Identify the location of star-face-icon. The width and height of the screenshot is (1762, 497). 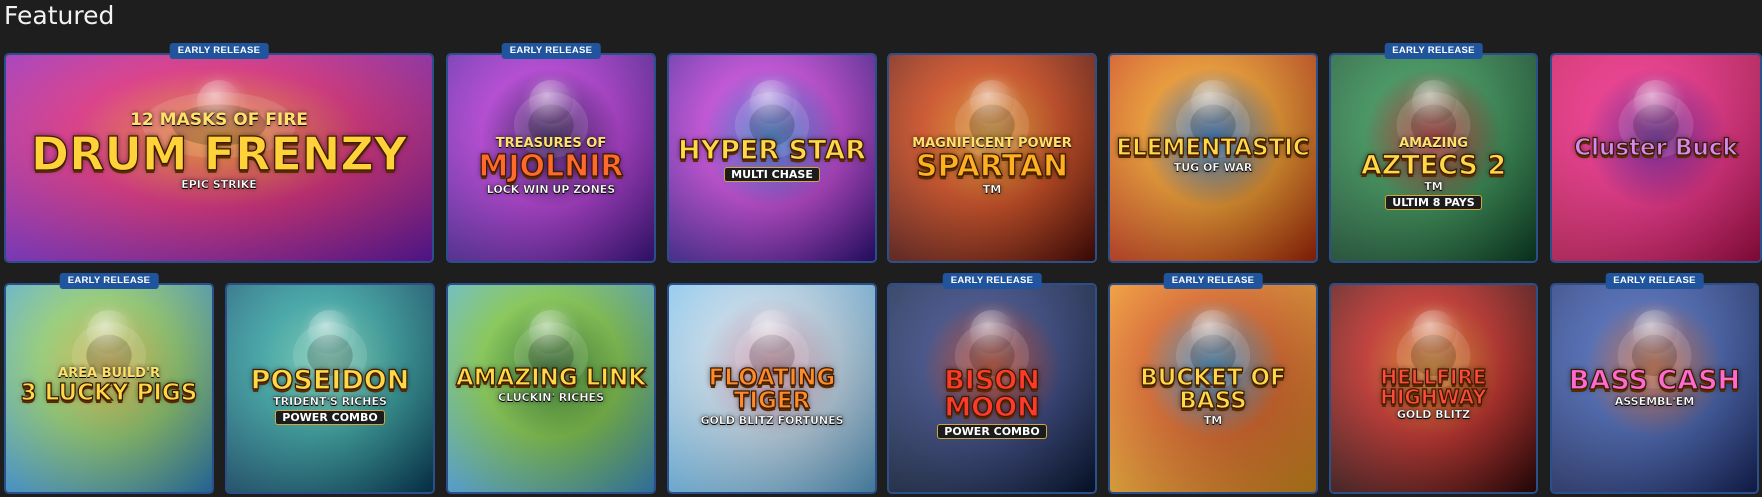
(1656, 101).